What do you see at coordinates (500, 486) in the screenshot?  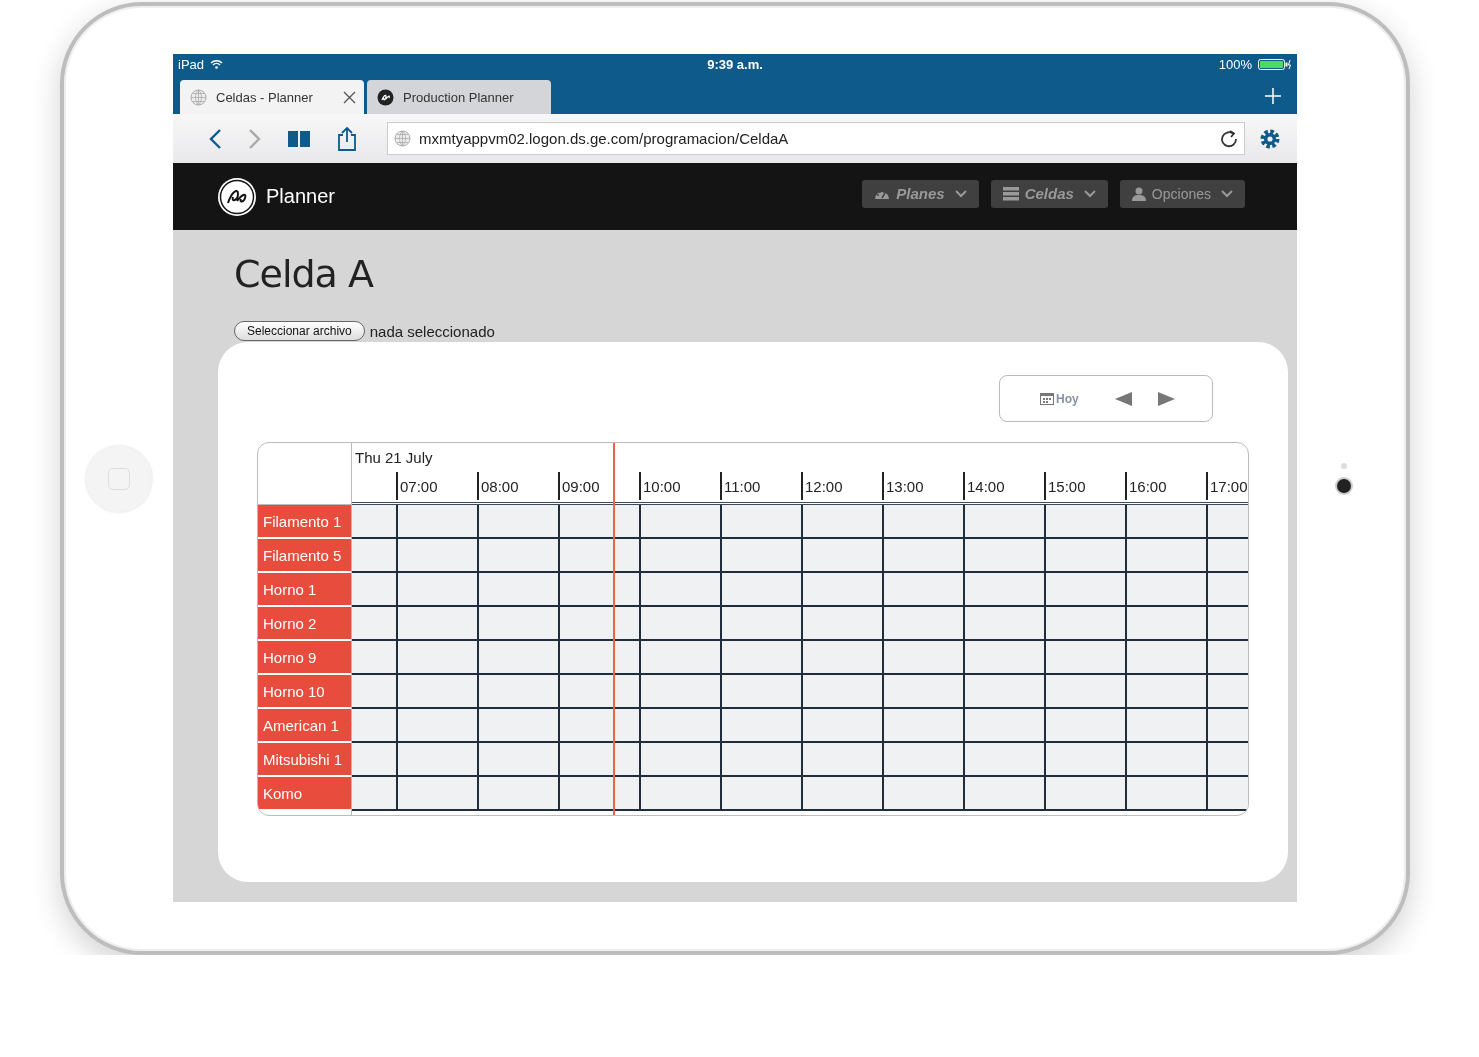 I see `hour-label: 08:00` at bounding box center [500, 486].